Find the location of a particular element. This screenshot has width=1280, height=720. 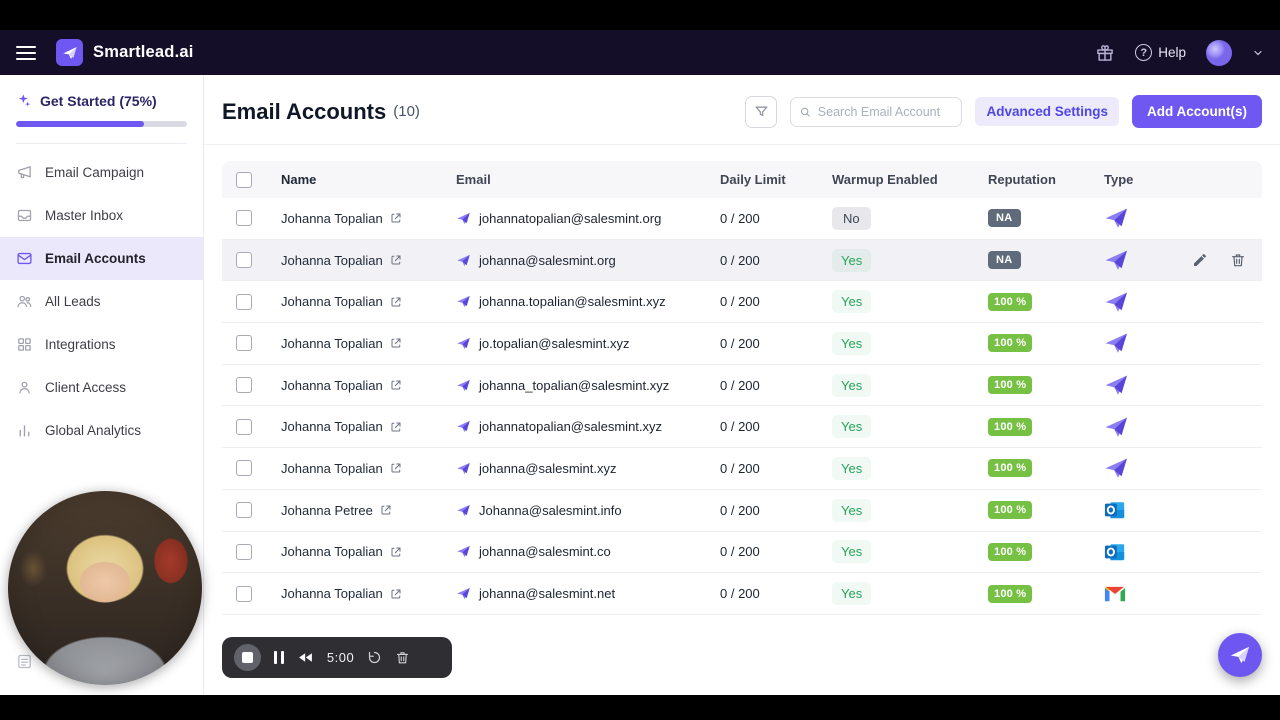

get-started-section: Get Started (75%) is located at coordinates (101, 109).